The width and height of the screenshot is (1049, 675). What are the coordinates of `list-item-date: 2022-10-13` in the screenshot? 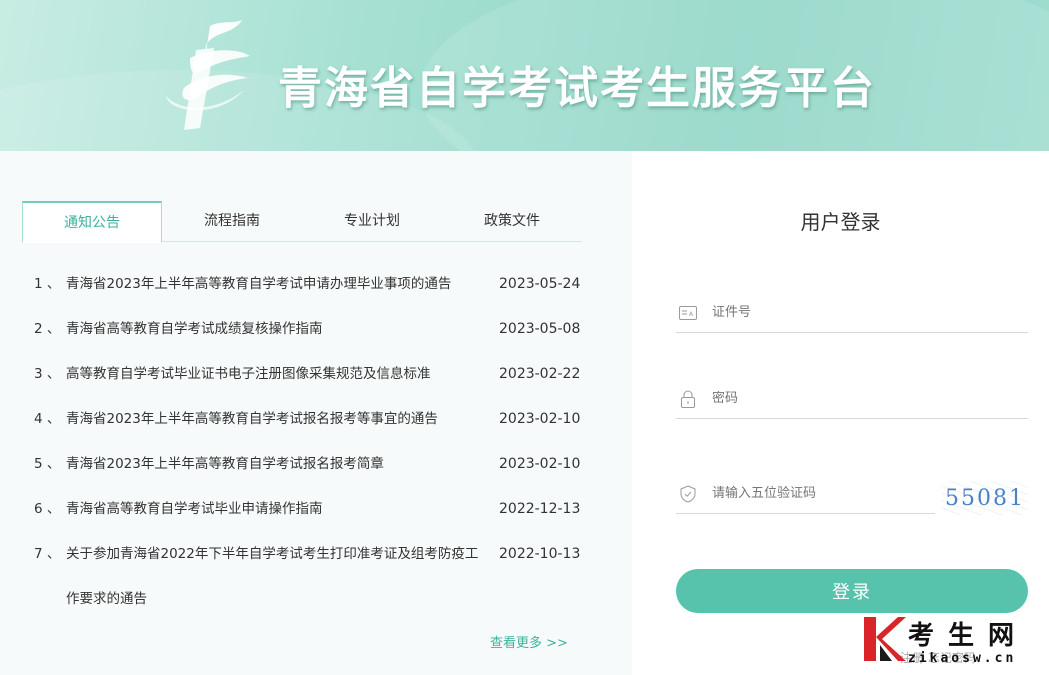 It's located at (540, 554).